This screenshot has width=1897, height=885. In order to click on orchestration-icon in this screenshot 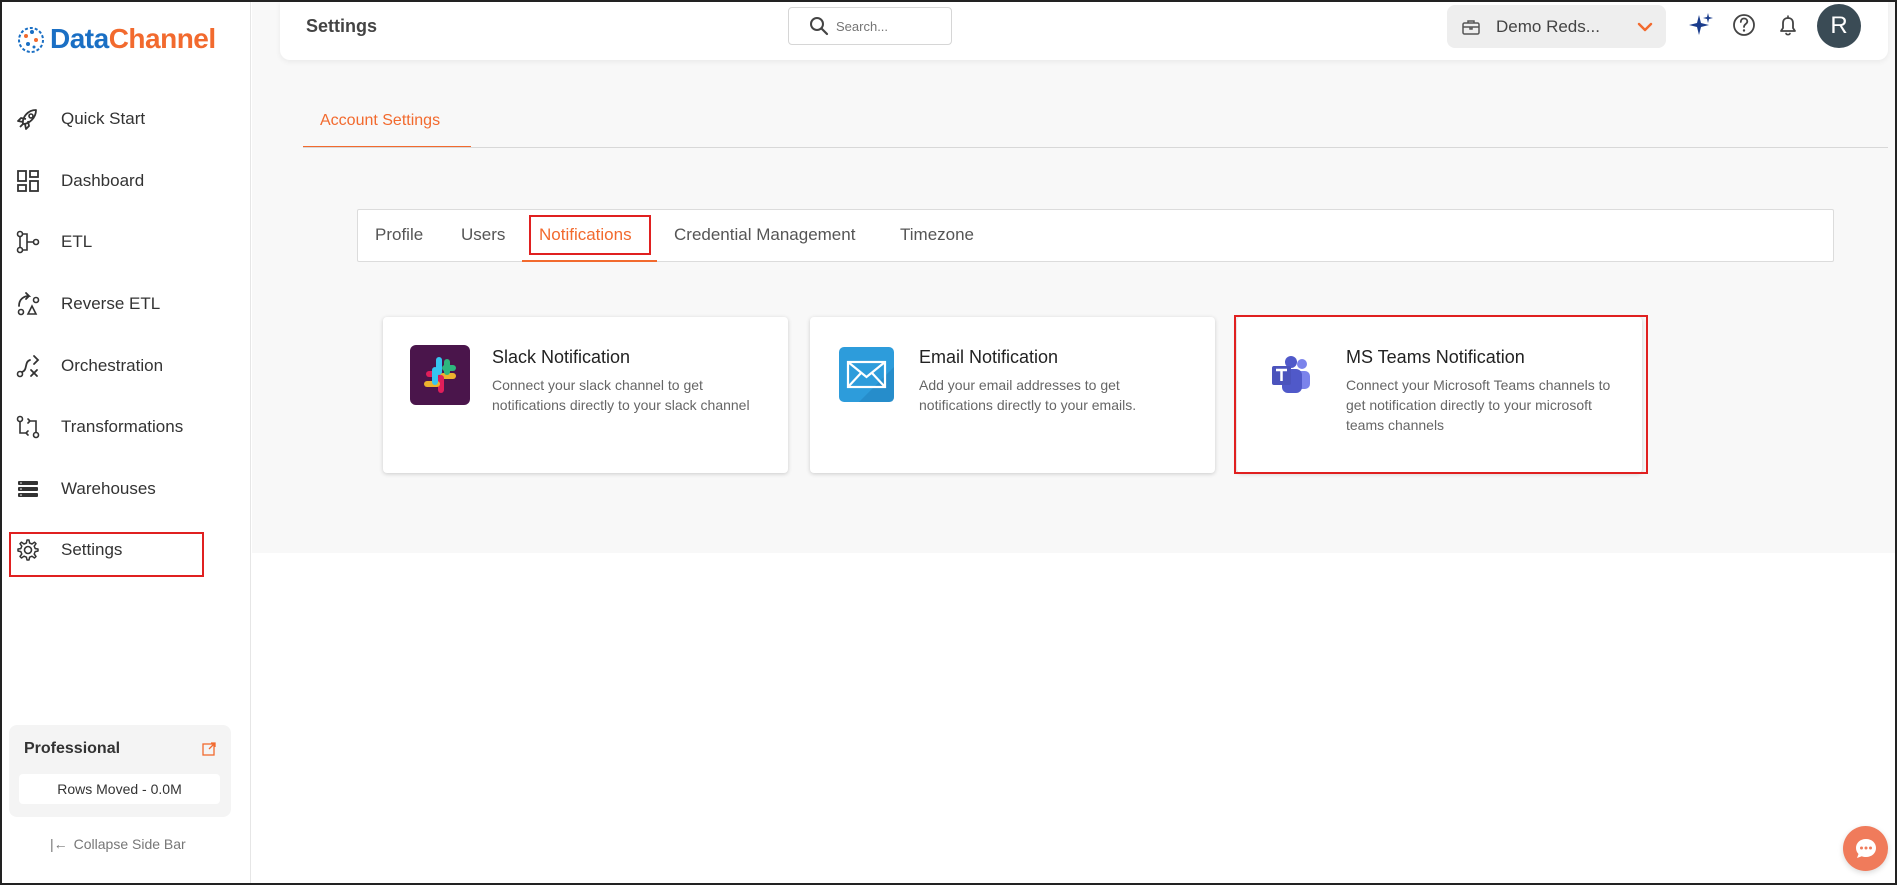, I will do `click(28, 366)`.